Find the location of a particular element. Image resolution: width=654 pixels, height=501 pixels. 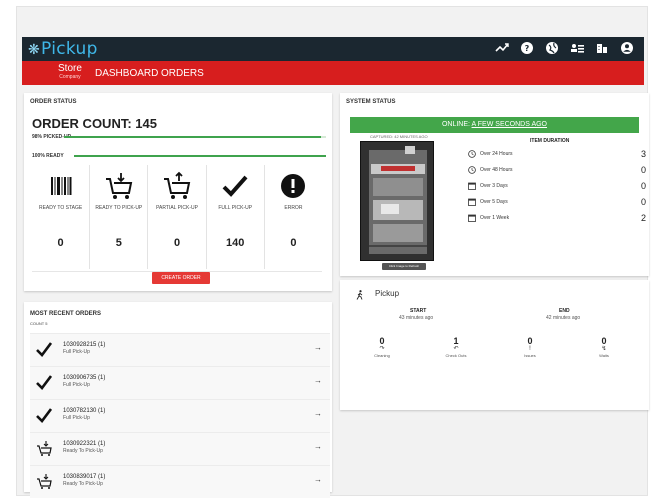

locker-photo-icon is located at coordinates (397, 201).